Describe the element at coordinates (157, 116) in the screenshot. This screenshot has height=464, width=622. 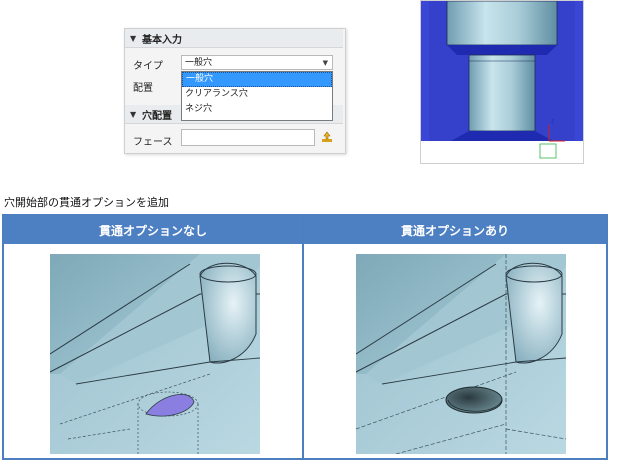
I see `placement-section-title: 穴配置` at that location.